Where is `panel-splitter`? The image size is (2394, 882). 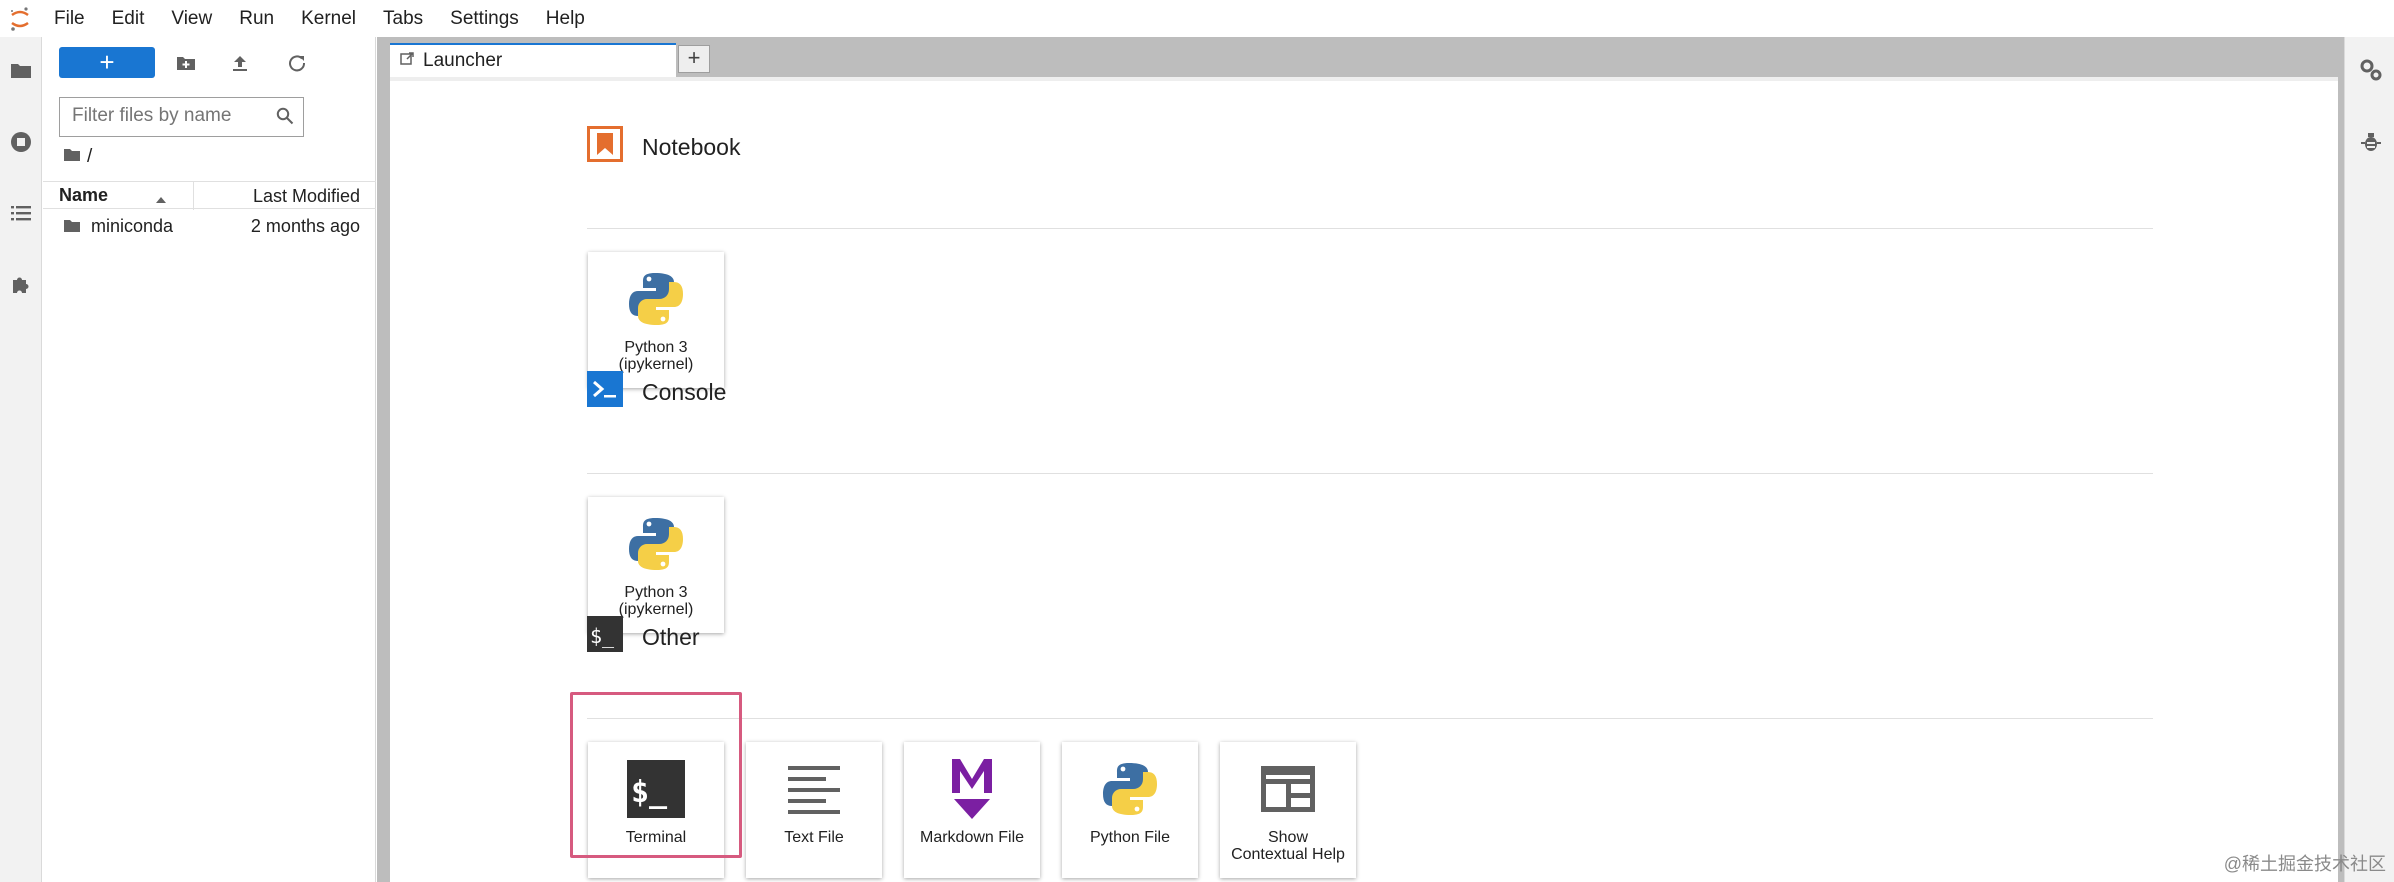
panel-splitter is located at coordinates (381, 459).